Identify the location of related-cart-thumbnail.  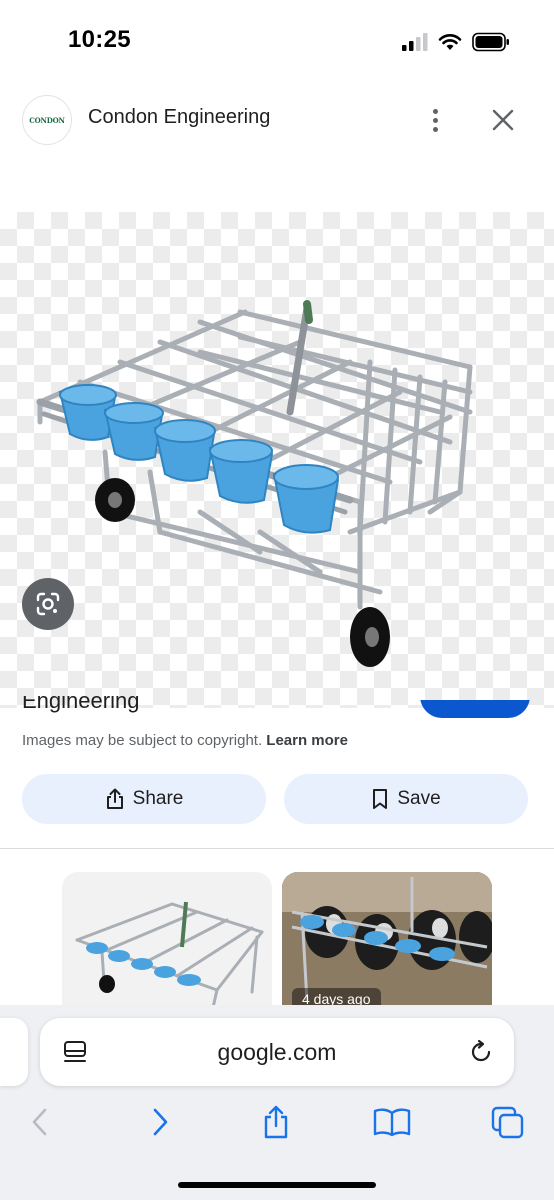
(169, 957).